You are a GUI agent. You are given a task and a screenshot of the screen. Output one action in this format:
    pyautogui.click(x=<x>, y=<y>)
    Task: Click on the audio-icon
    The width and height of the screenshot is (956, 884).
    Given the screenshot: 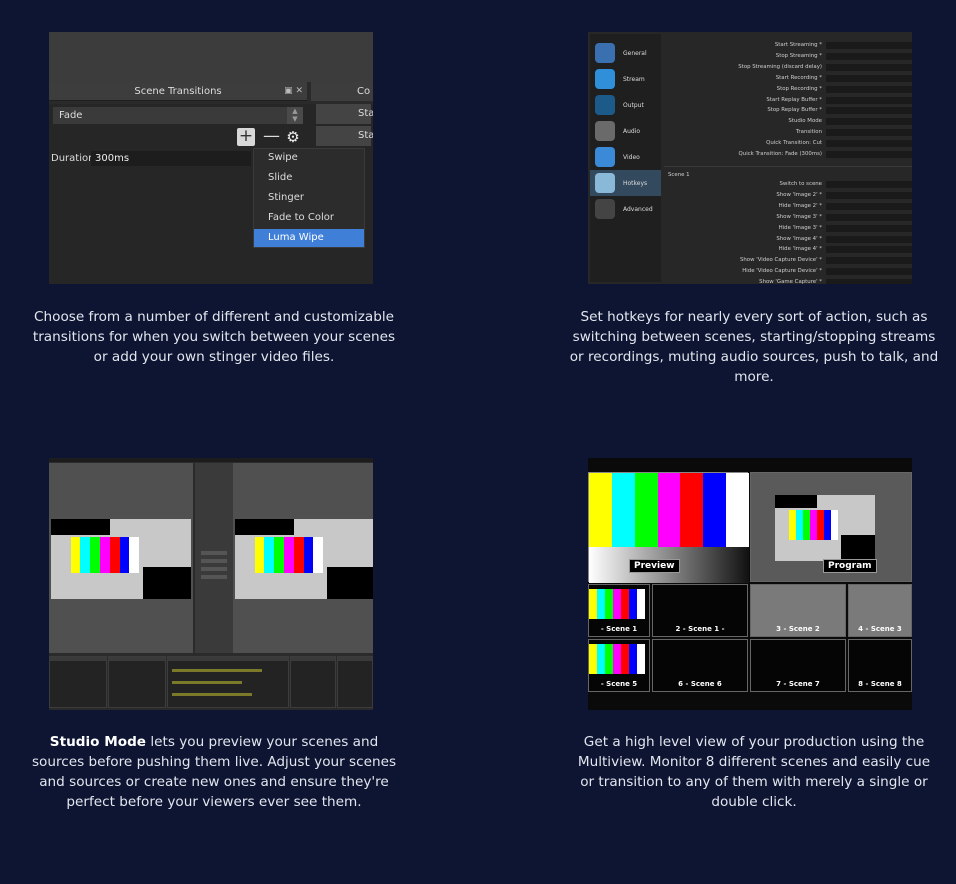 What is the action you would take?
    pyautogui.click(x=605, y=131)
    